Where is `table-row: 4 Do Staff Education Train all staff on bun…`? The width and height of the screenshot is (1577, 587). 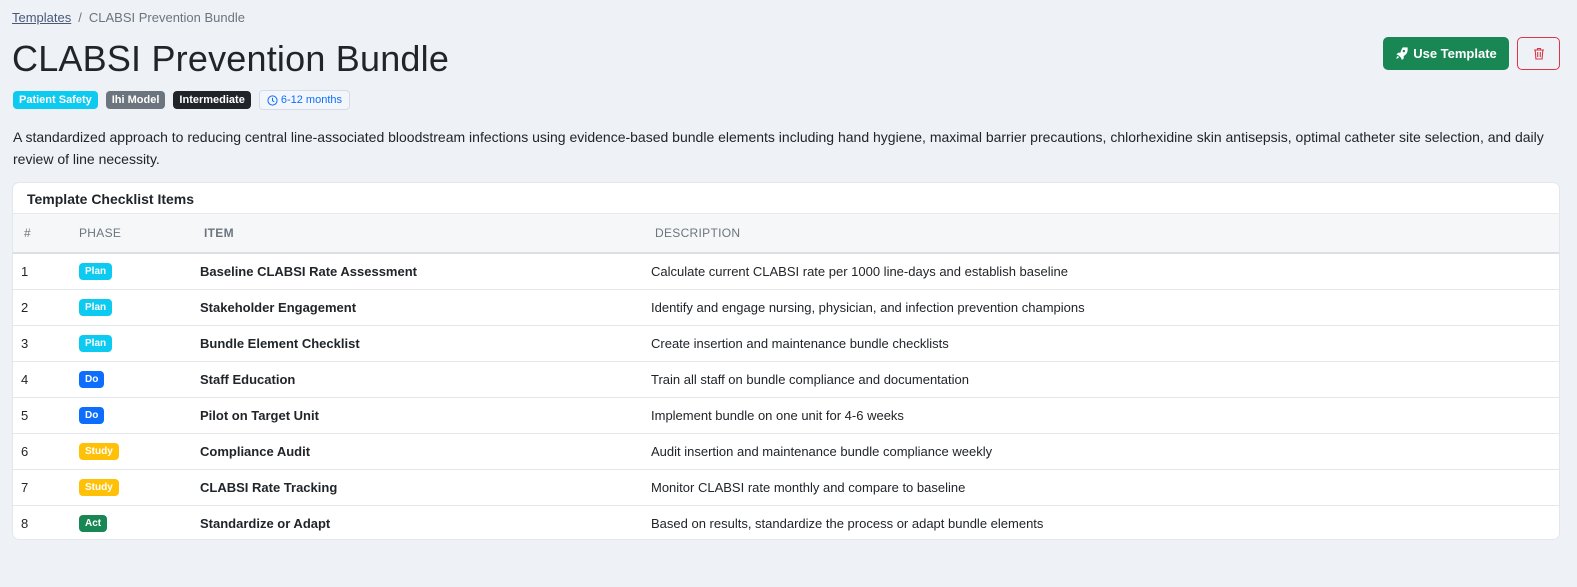 table-row: 4 Do Staff Education Train all staff on bun… is located at coordinates (786, 379).